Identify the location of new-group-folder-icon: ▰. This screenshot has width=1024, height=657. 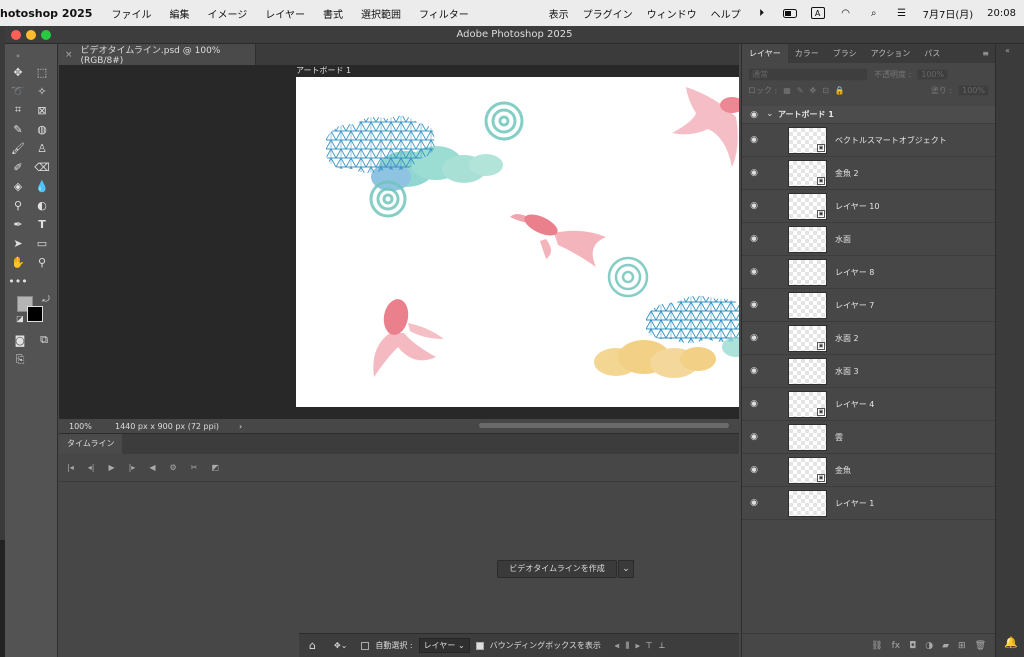
(945, 646).